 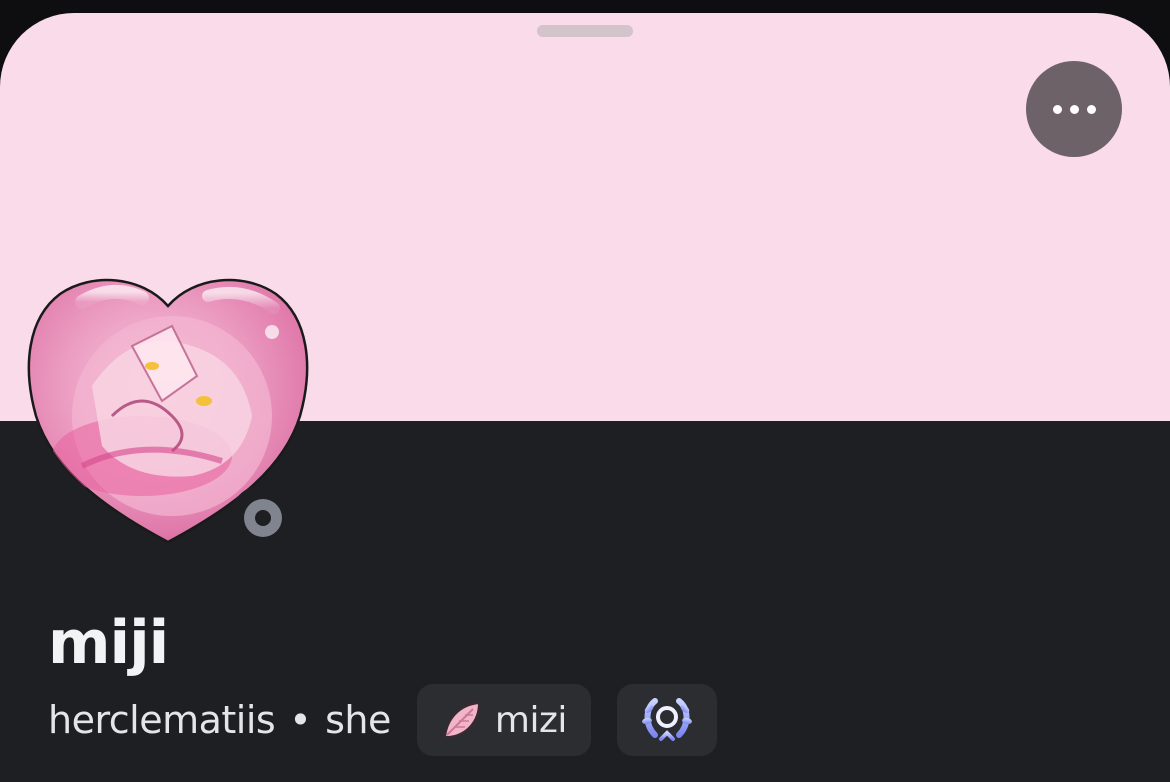 What do you see at coordinates (1057, 109) in the screenshot?
I see `ellipsis-icon` at bounding box center [1057, 109].